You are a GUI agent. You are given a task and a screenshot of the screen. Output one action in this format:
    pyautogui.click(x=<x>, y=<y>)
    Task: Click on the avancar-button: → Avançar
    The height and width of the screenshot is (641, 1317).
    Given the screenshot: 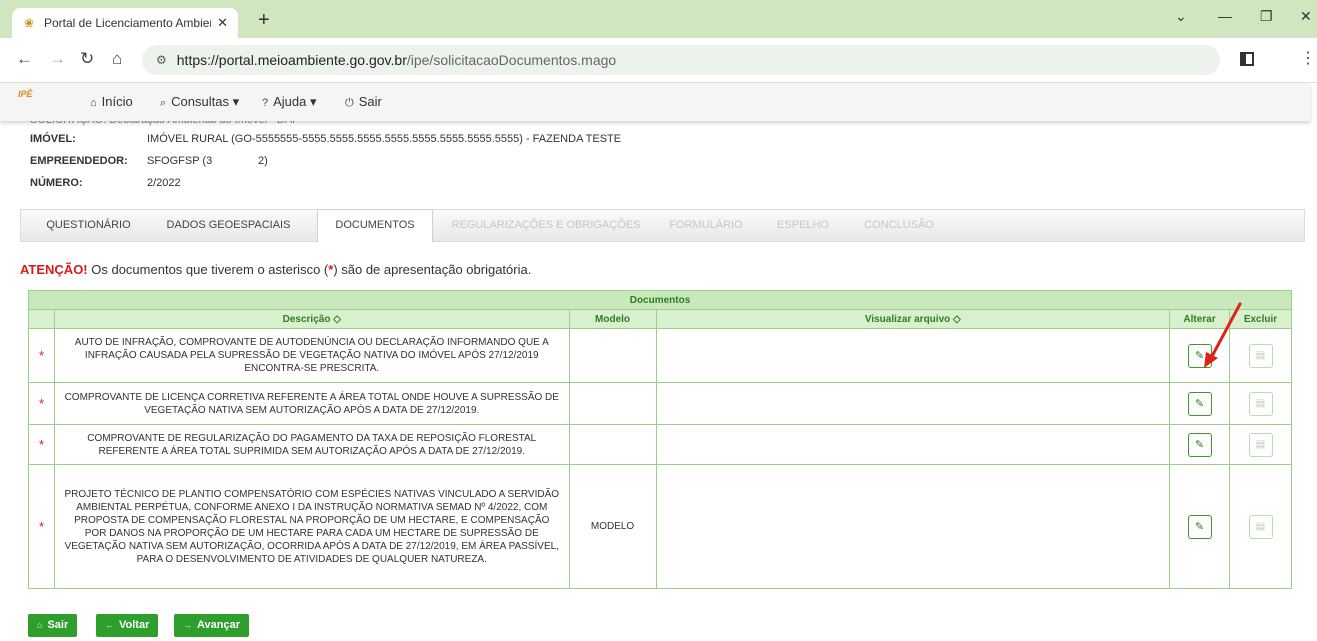 What is the action you would take?
    pyautogui.click(x=212, y=625)
    